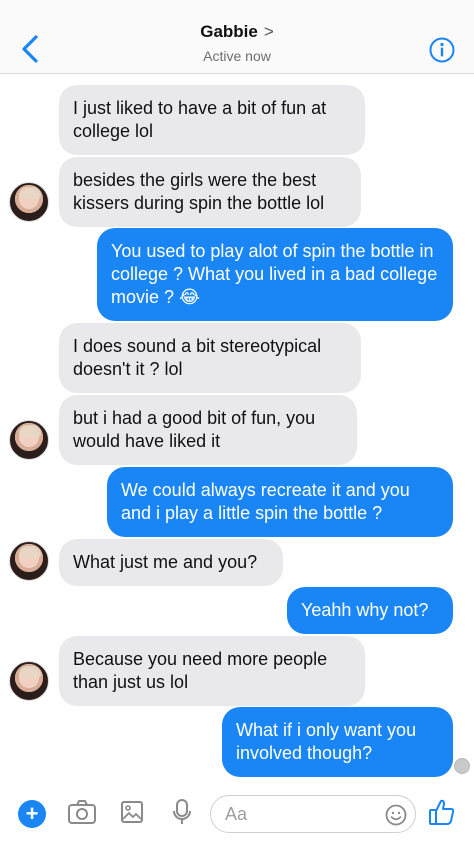 The height and width of the screenshot is (842, 474). I want to click on active-status: Active now, so click(237, 56).